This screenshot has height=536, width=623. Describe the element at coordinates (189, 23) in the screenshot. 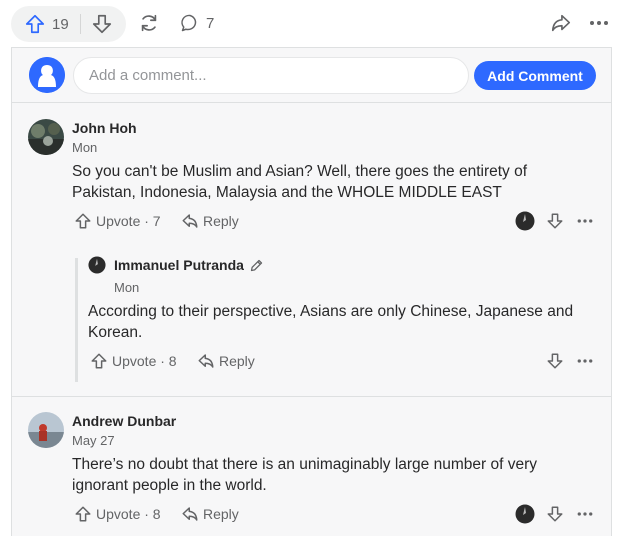

I see `comment-bubble-icon` at that location.